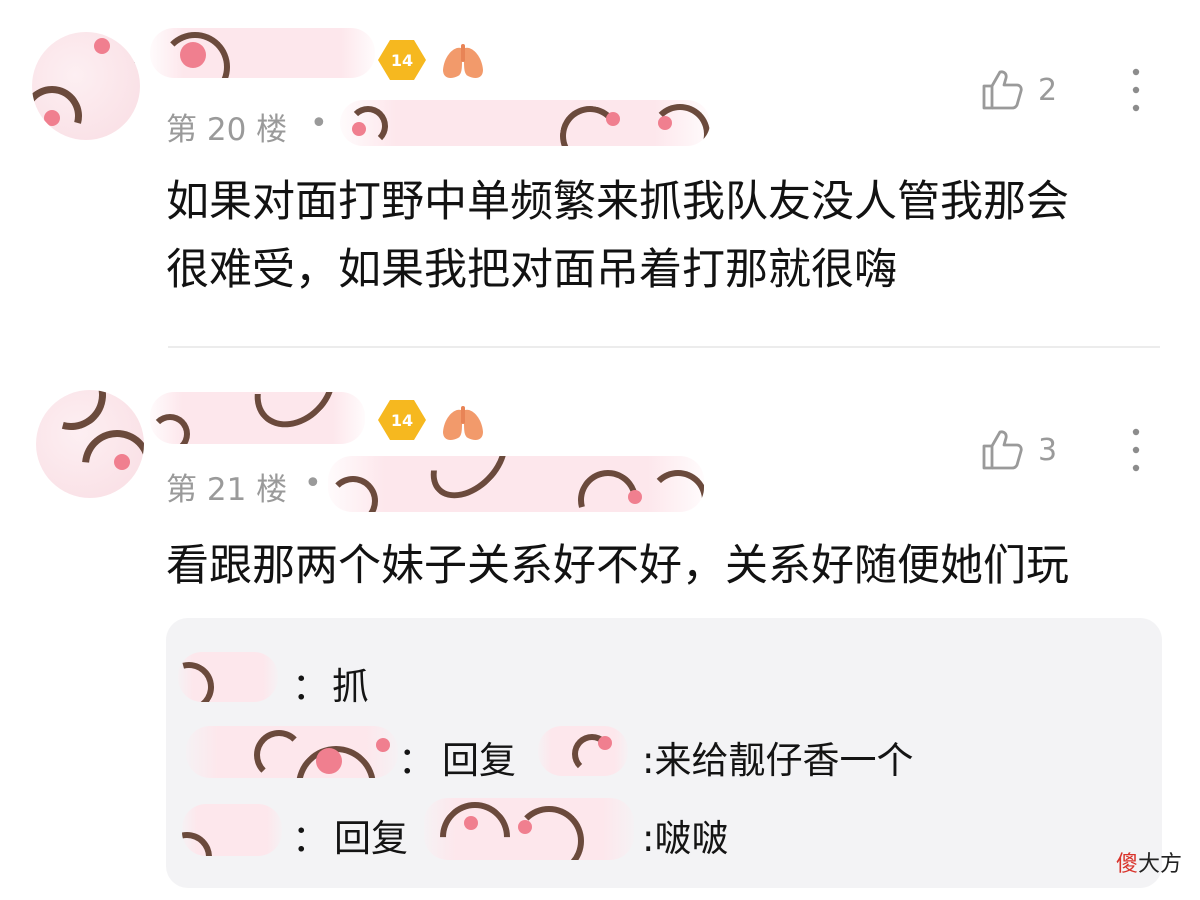  What do you see at coordinates (778, 760) in the screenshot?
I see `reply-text: :来给靓仔香一个` at bounding box center [778, 760].